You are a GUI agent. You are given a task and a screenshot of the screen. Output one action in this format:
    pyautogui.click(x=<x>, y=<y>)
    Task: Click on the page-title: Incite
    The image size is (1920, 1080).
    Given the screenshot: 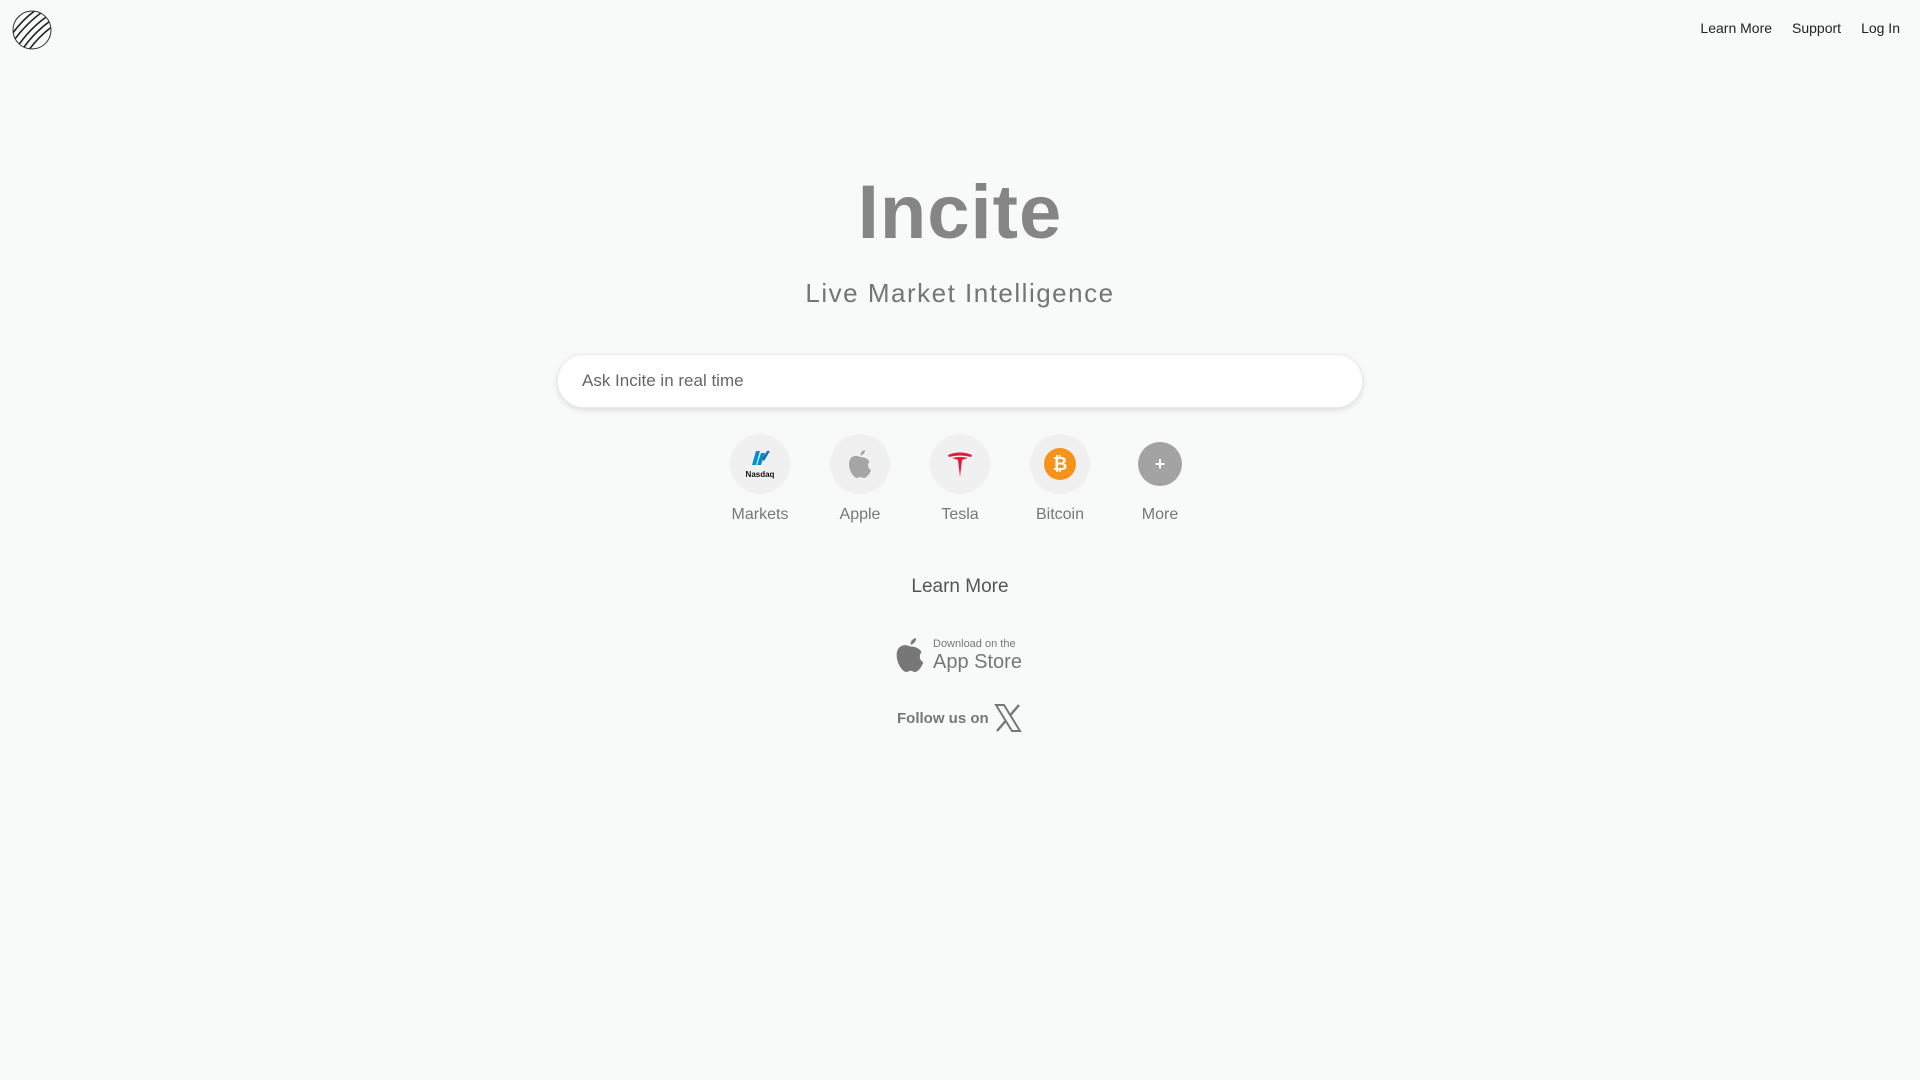 What is the action you would take?
    pyautogui.click(x=960, y=212)
    